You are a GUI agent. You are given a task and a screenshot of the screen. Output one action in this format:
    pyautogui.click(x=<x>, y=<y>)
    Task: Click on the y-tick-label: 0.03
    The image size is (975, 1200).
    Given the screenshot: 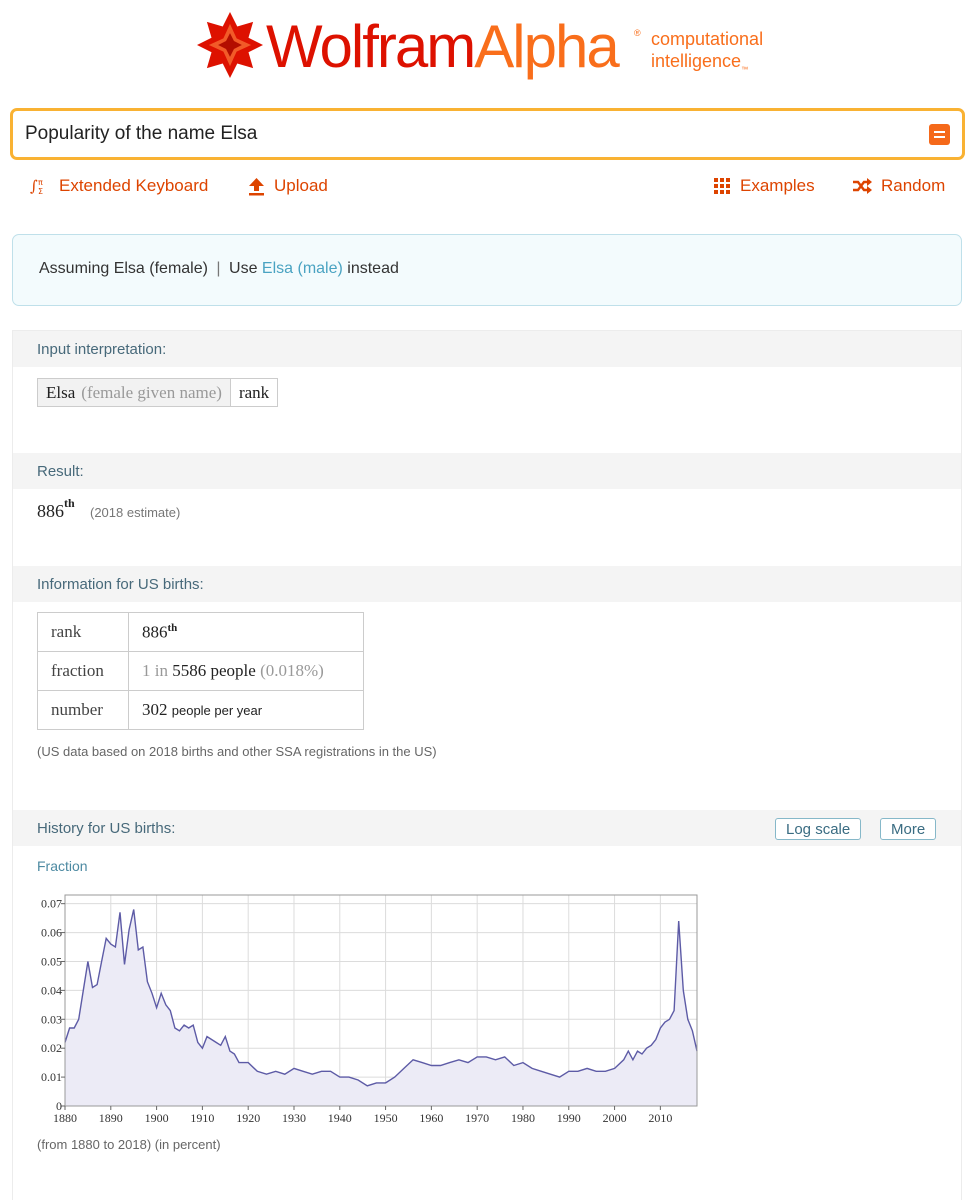 What is the action you would take?
    pyautogui.click(x=51, y=1019)
    